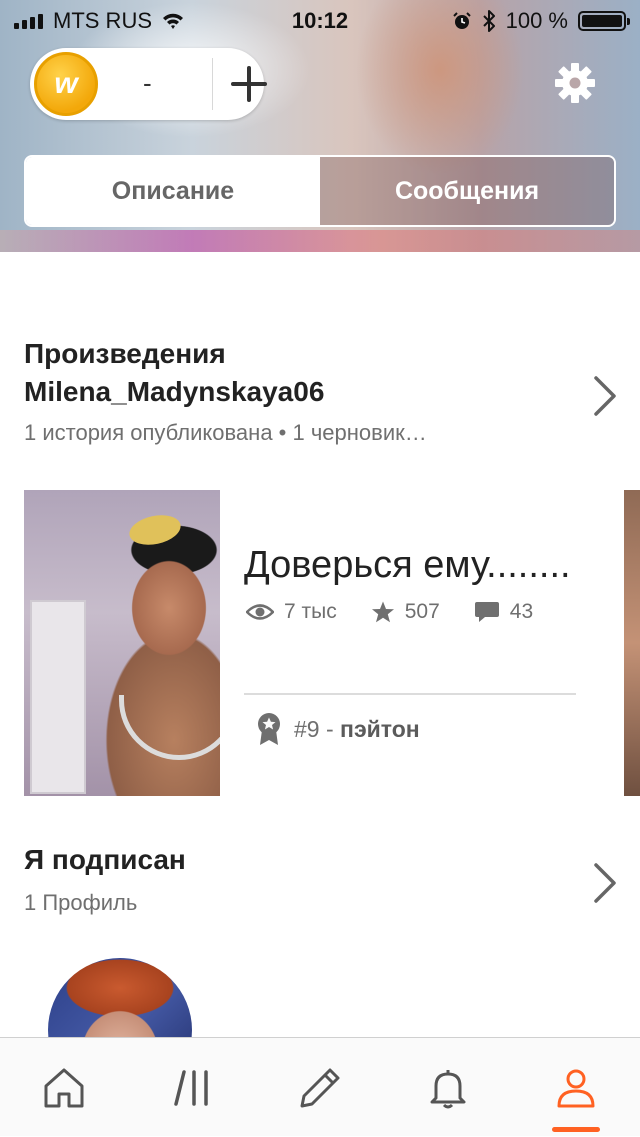  Describe the element at coordinates (58, 697) in the screenshot. I see `cover-door` at that location.